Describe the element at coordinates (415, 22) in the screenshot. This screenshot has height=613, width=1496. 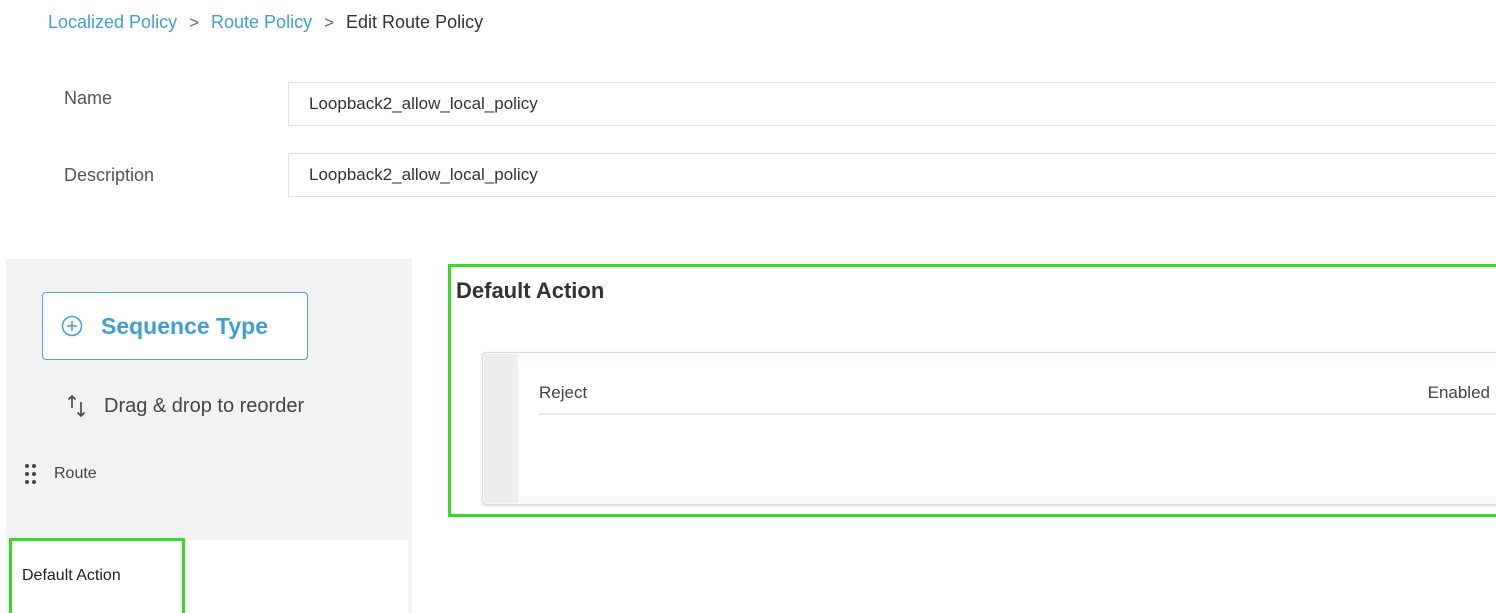
I see `breadcrumb-current: Edit Route Policy` at that location.